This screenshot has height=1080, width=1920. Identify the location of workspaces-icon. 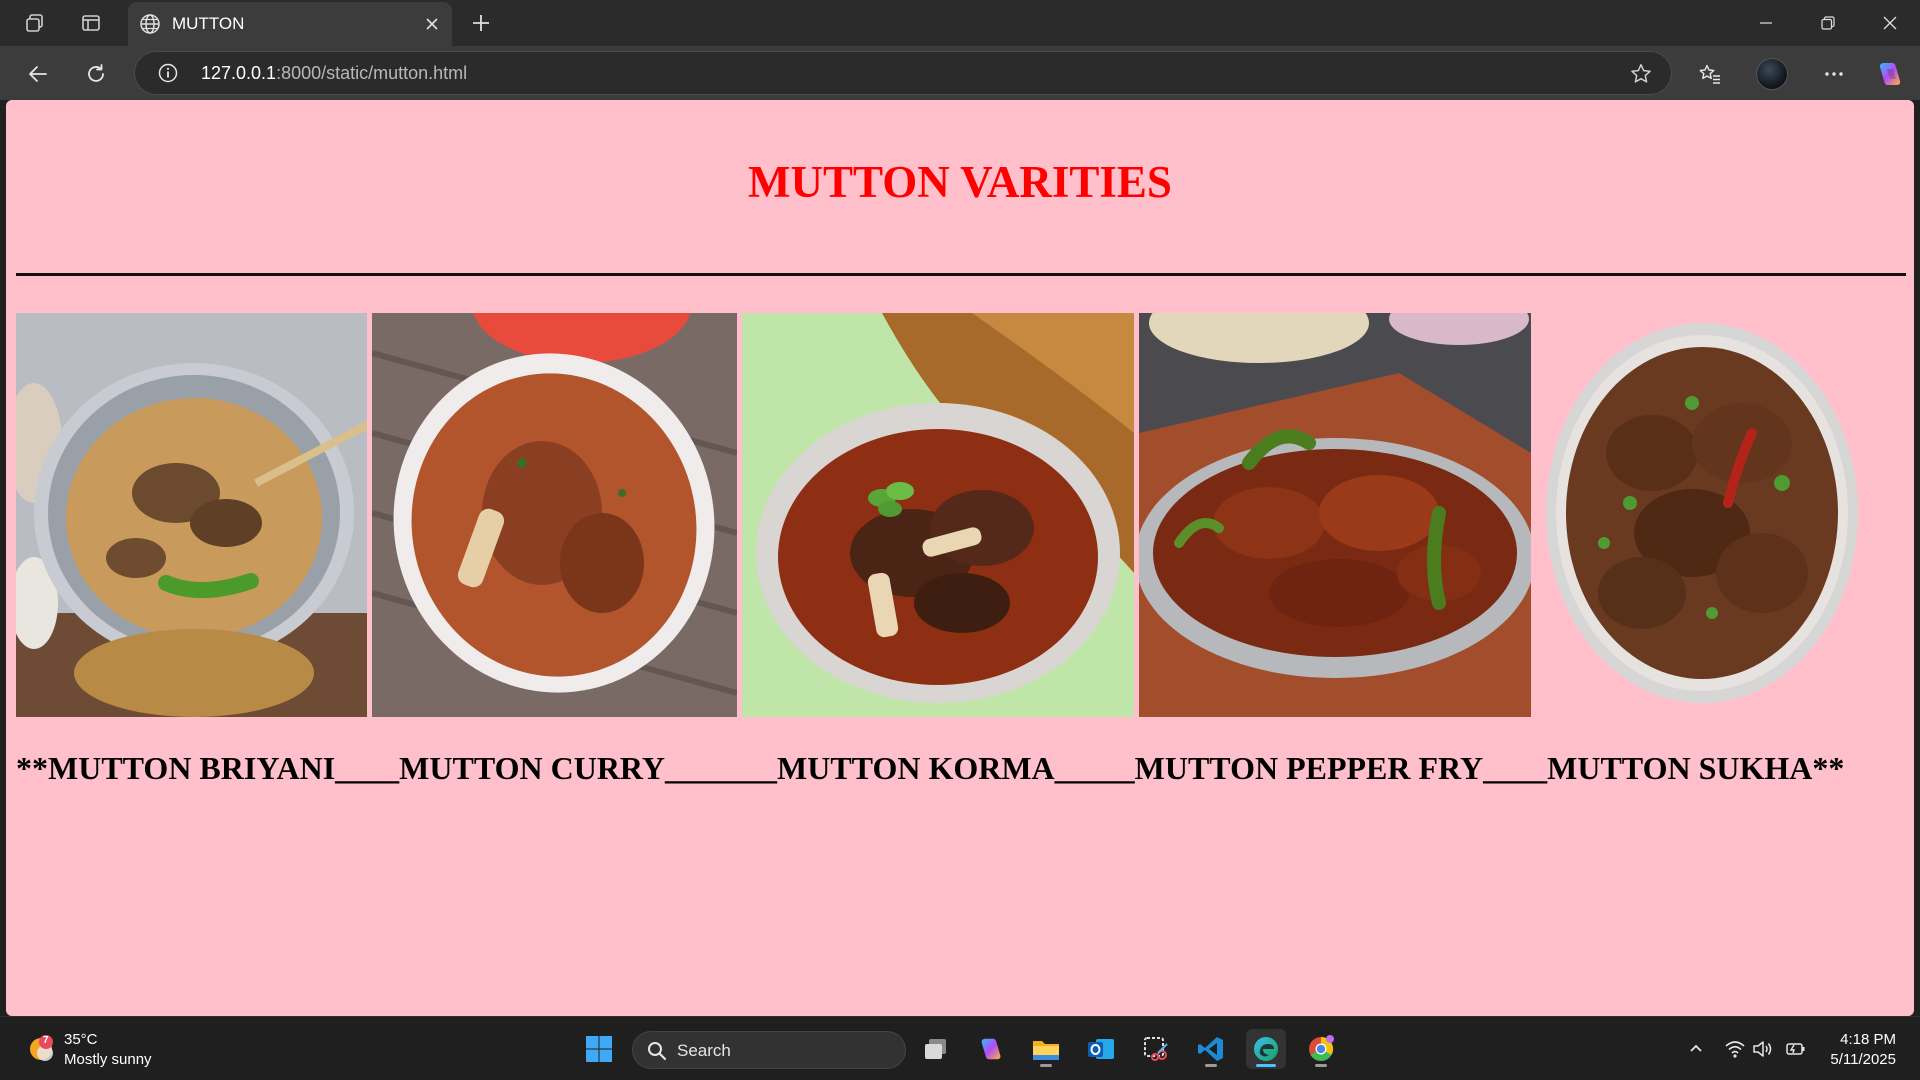
(35, 23).